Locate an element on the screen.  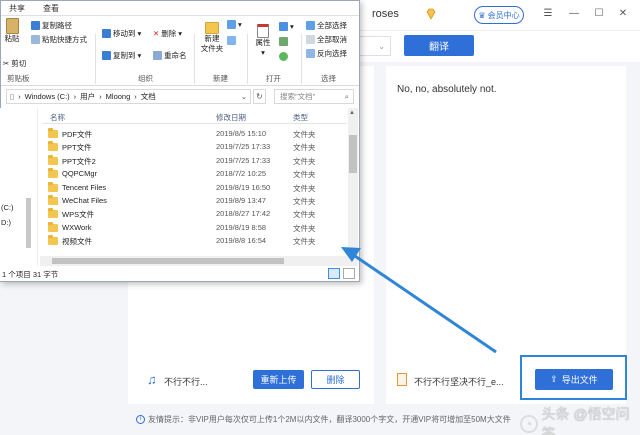
copy-path-icon is located at coordinates (35, 25).